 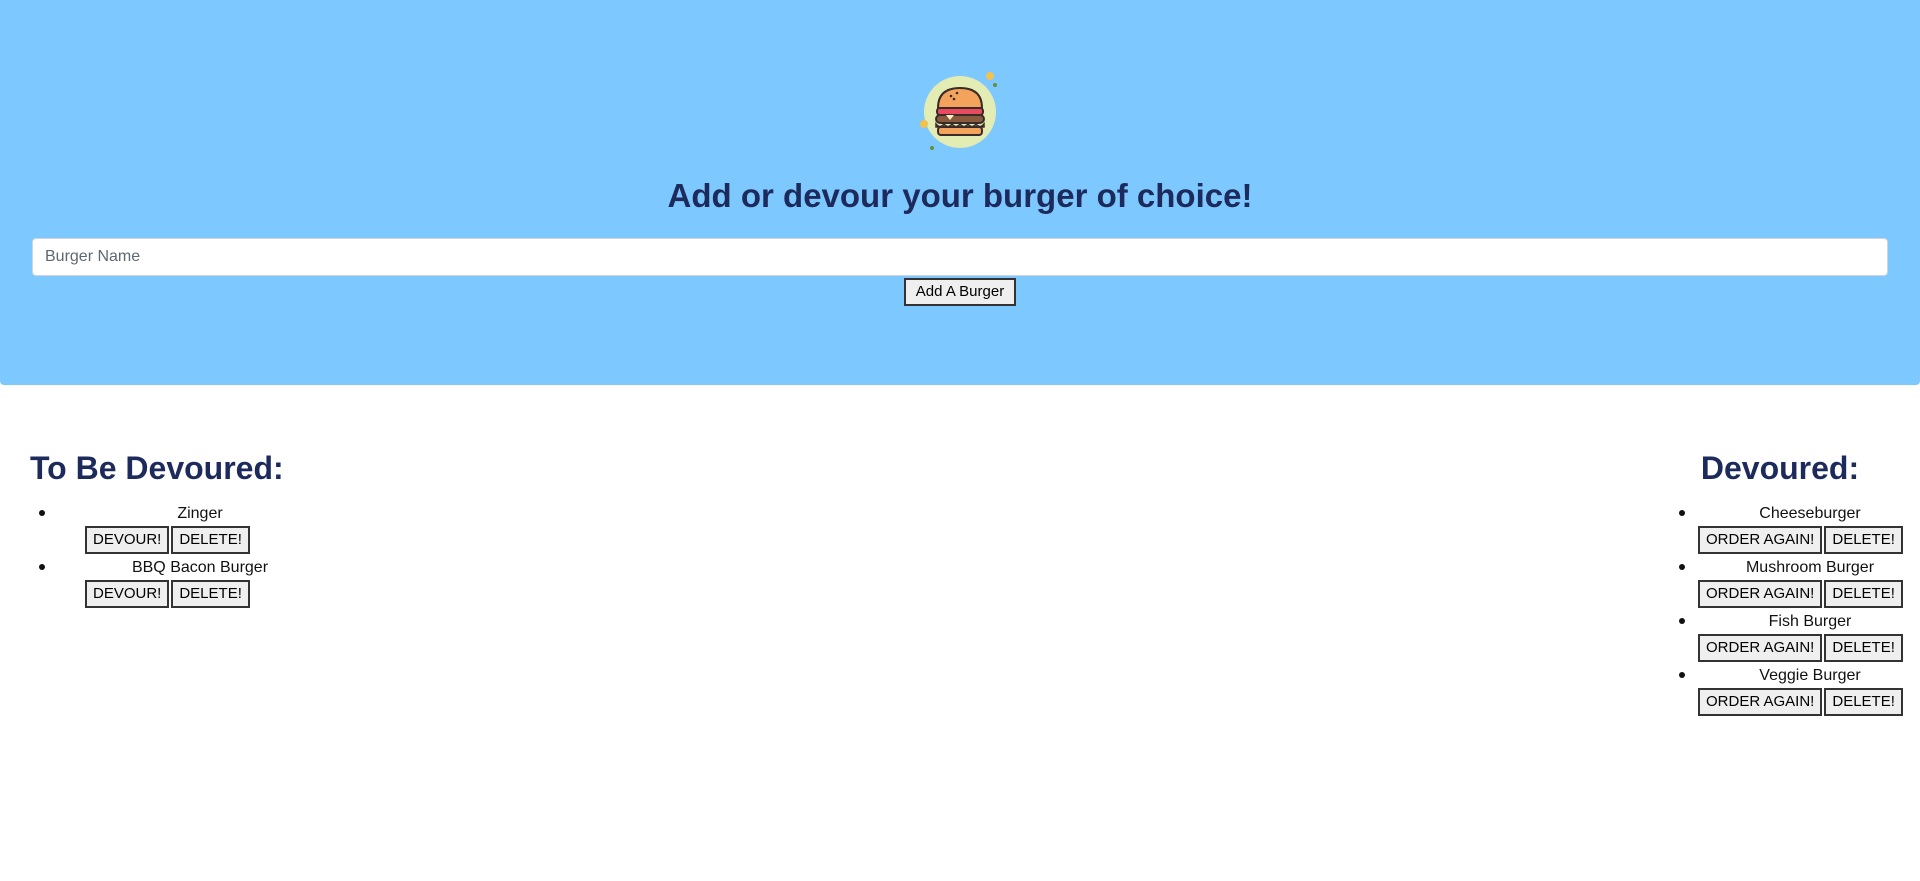 What do you see at coordinates (960, 292) in the screenshot?
I see `add-burger-button: Add A Burger` at bounding box center [960, 292].